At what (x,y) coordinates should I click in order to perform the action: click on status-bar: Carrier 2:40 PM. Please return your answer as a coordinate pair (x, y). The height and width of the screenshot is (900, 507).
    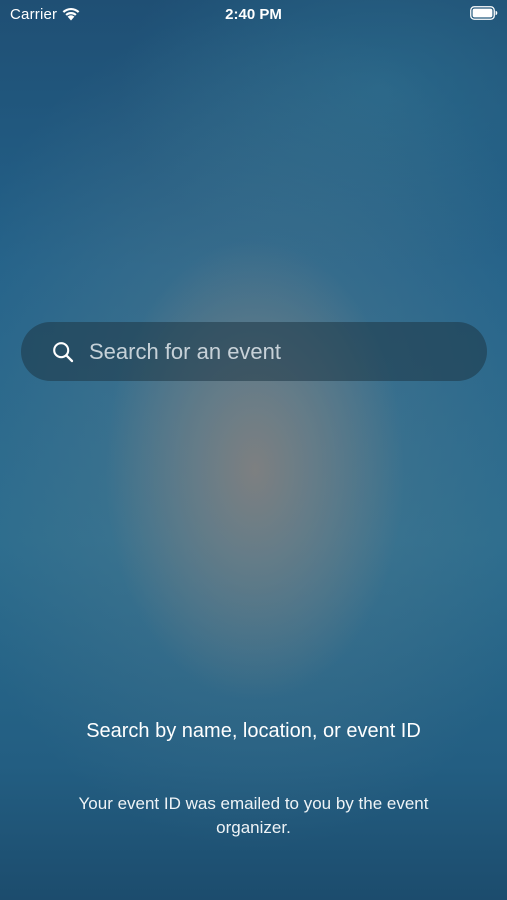
    Looking at the image, I should click on (253, 14).